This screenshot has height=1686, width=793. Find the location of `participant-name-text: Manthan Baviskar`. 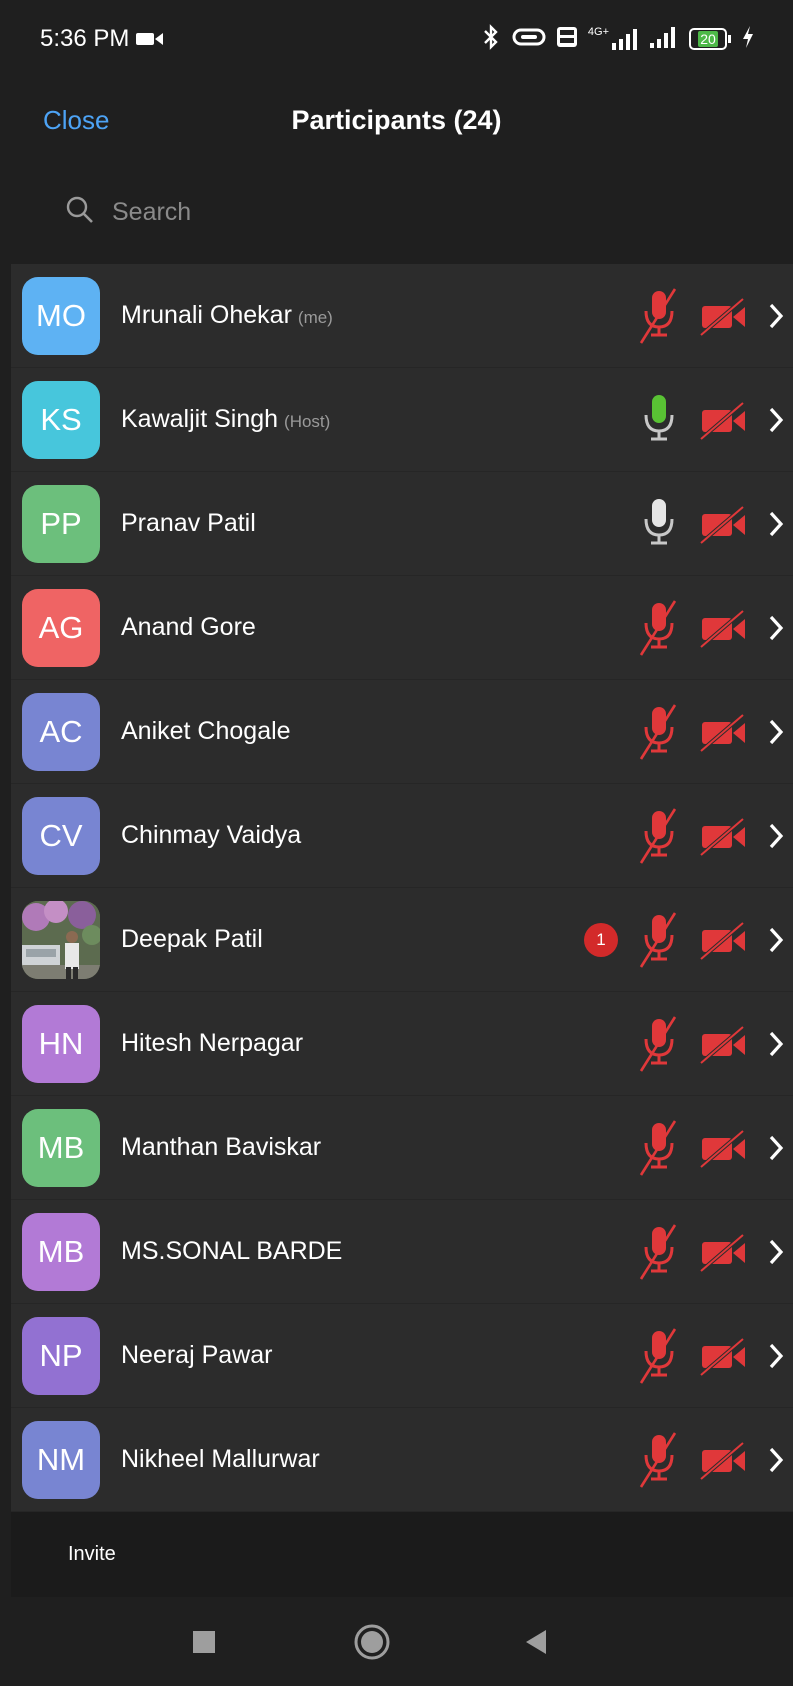

participant-name-text: Manthan Baviskar is located at coordinates (221, 1147).